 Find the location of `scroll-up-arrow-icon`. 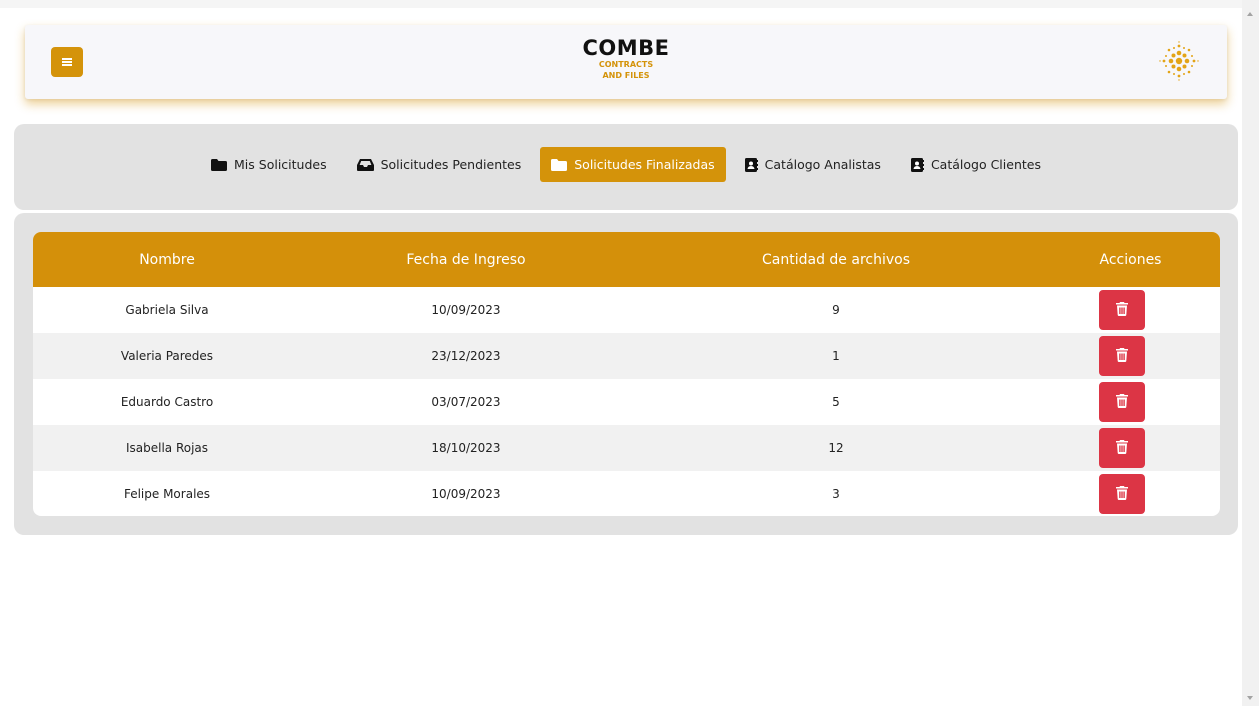

scroll-up-arrow-icon is located at coordinates (1250, 14).